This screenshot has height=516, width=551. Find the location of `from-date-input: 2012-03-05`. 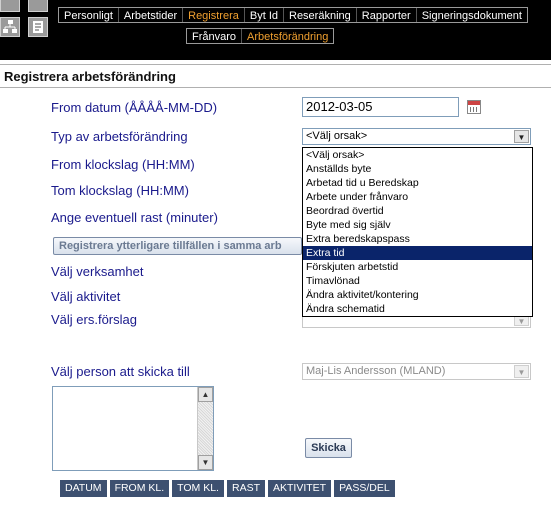

from-date-input: 2012-03-05 is located at coordinates (380, 107).